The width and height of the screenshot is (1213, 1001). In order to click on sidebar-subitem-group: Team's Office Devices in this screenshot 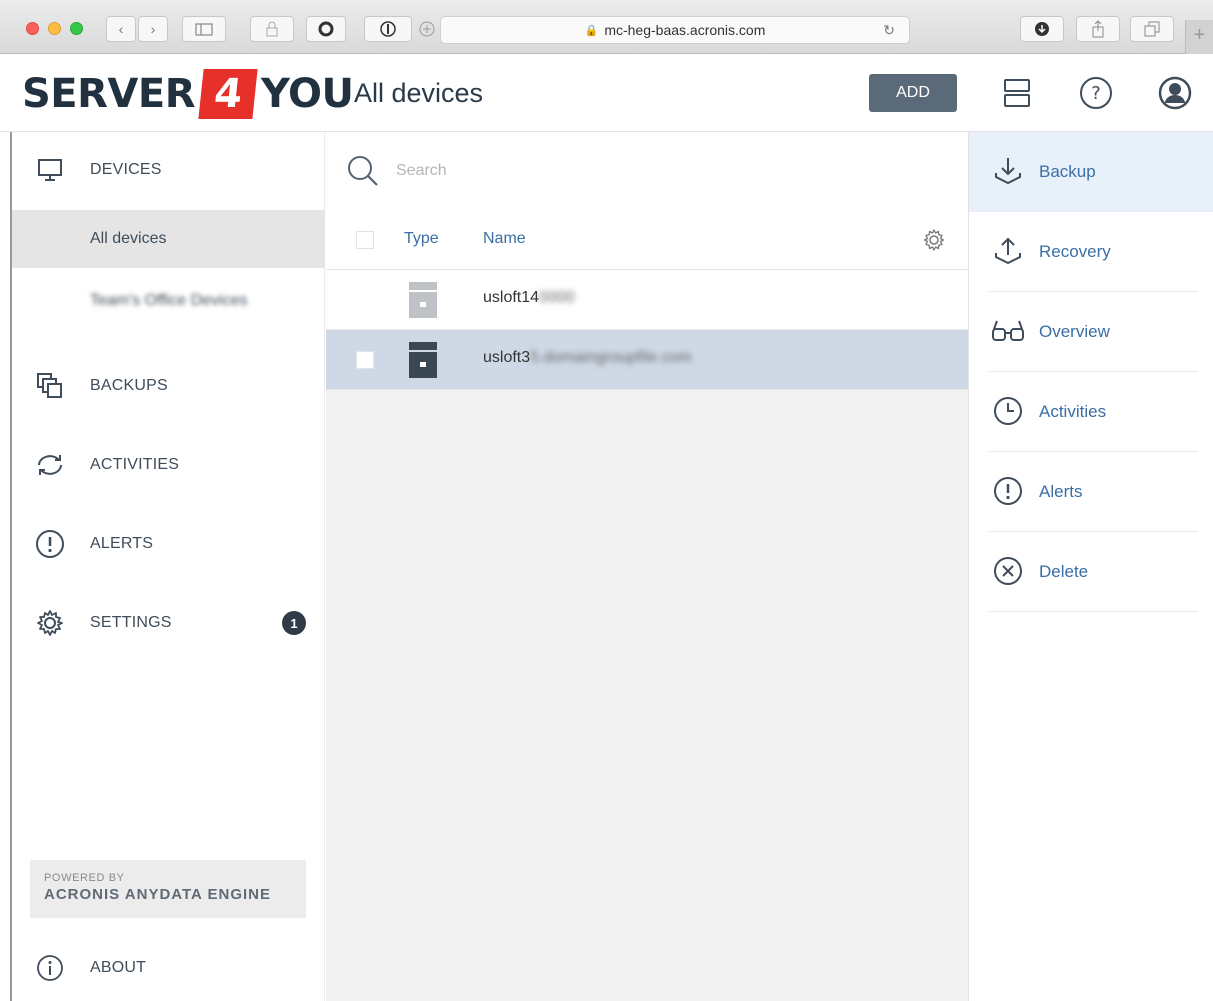, I will do `click(168, 301)`.